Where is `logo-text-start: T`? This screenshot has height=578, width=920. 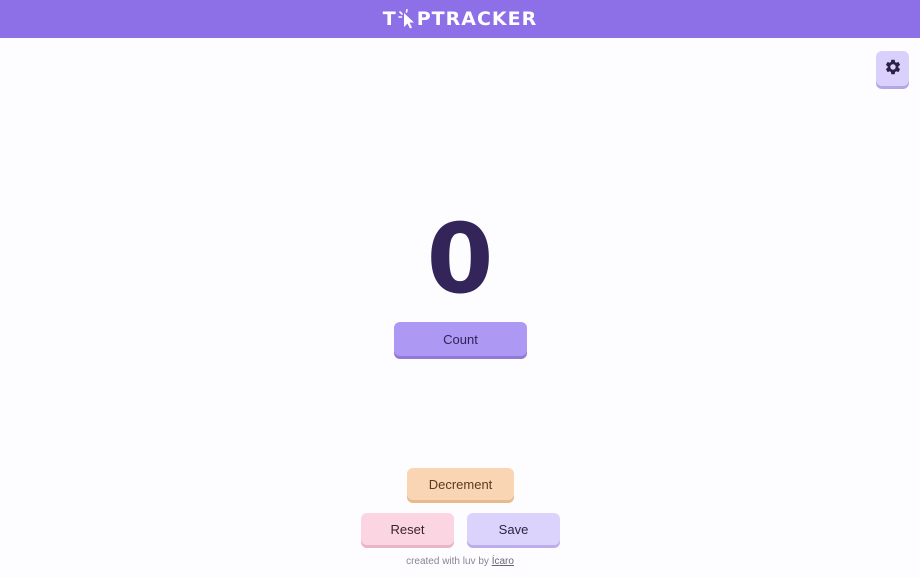
logo-text-start: T is located at coordinates (389, 19).